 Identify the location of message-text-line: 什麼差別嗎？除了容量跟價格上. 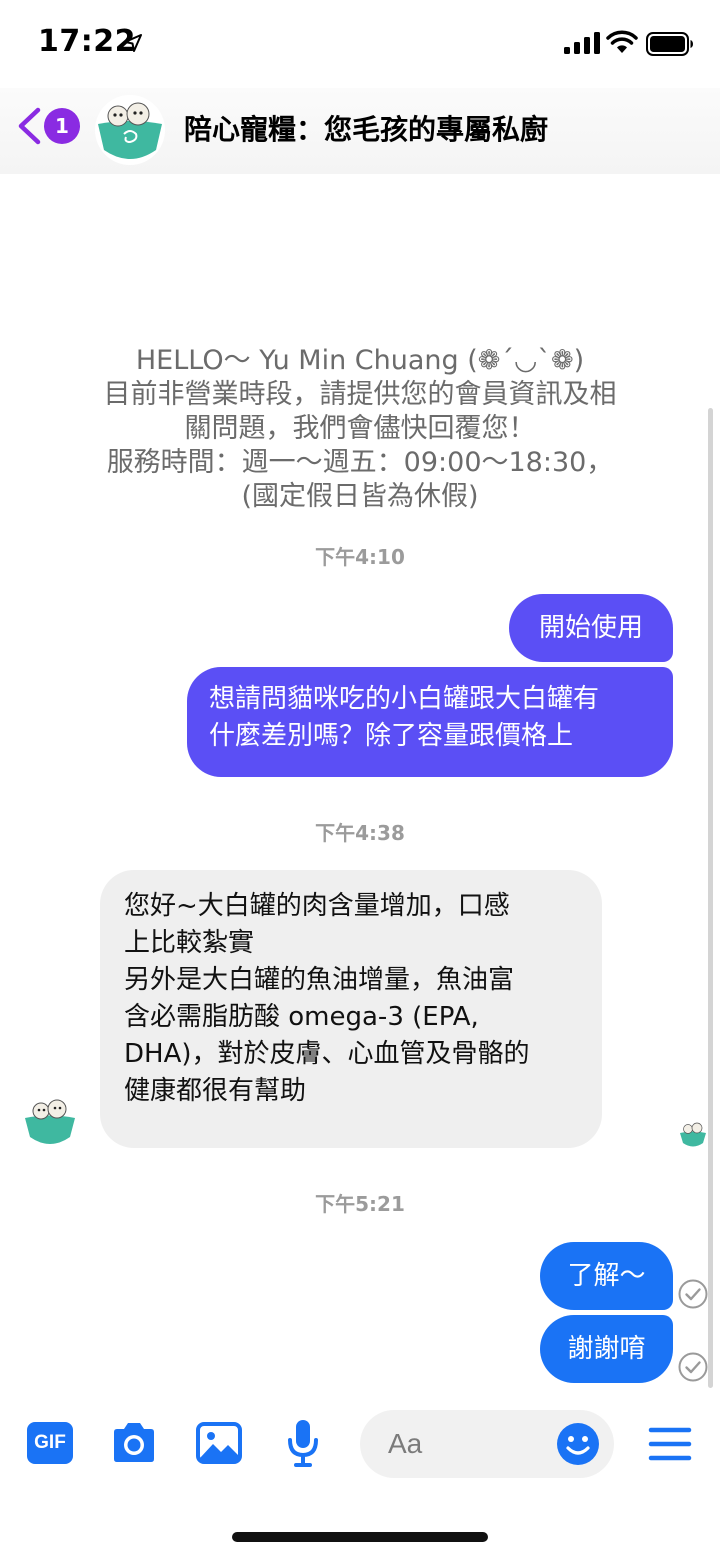
(391, 736).